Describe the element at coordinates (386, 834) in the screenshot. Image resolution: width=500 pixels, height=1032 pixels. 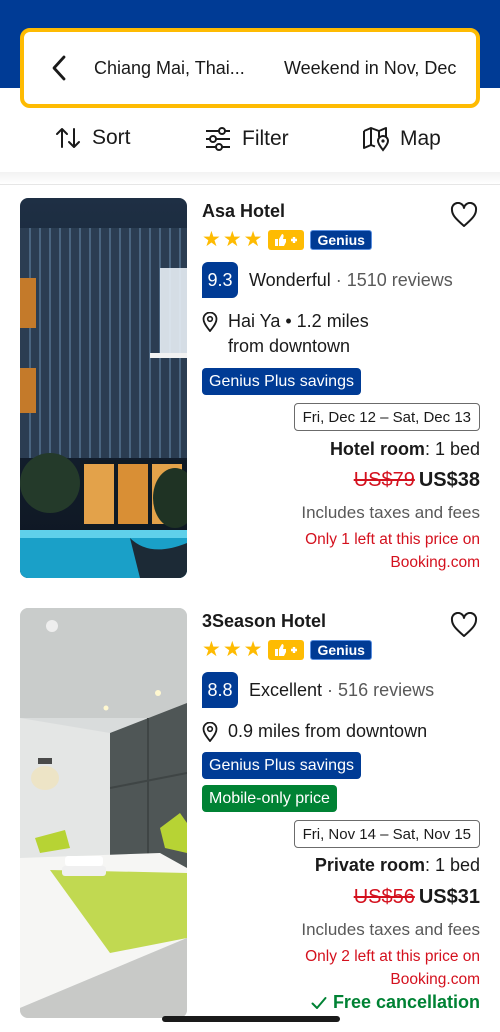
I see `stay-dates: Fri, Nov 14 – Sat, Nov 15` at that location.